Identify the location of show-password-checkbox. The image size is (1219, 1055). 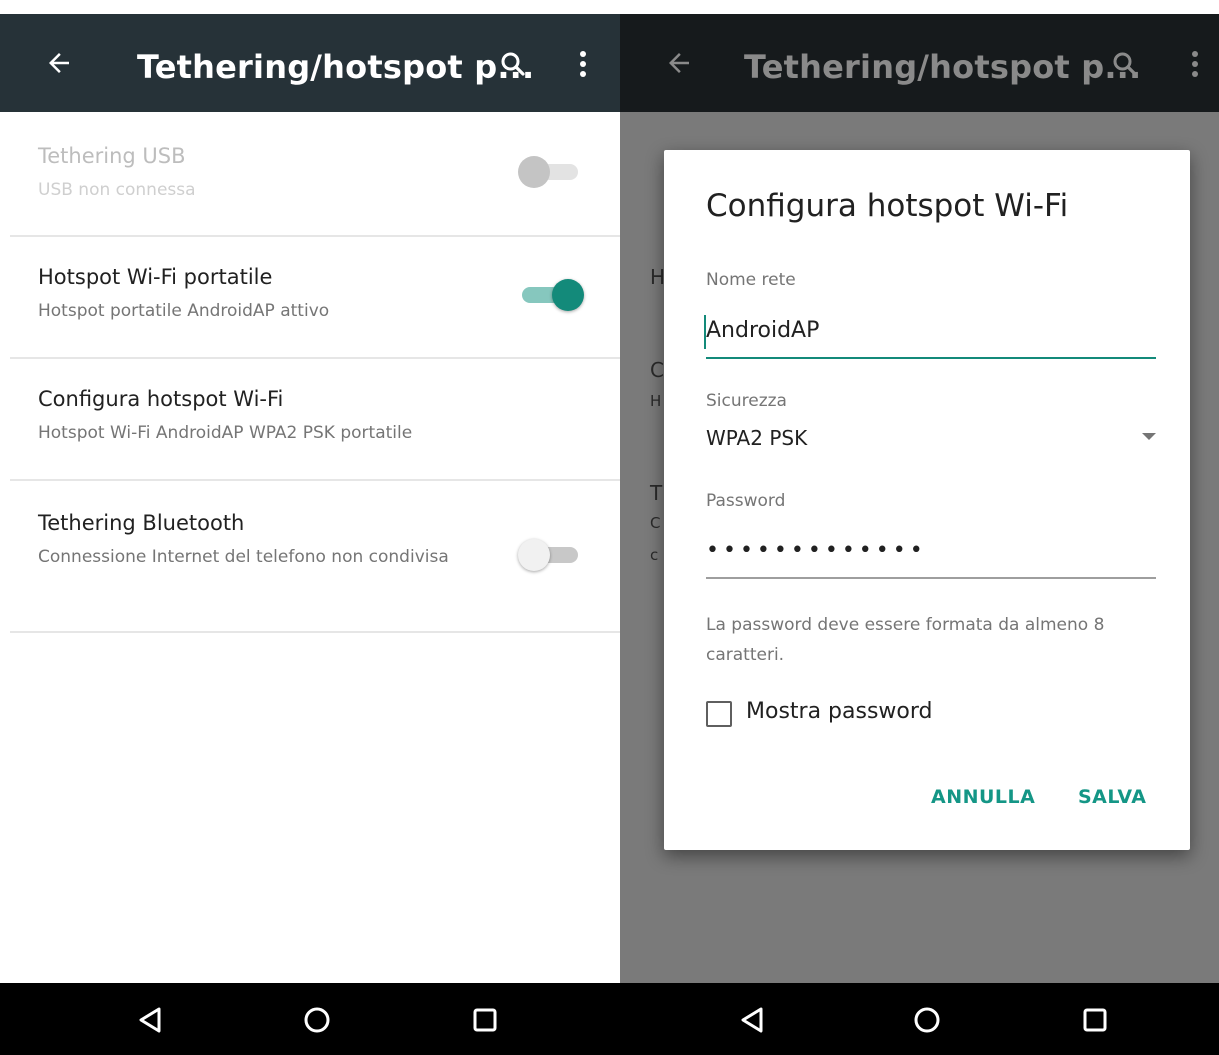
(719, 714).